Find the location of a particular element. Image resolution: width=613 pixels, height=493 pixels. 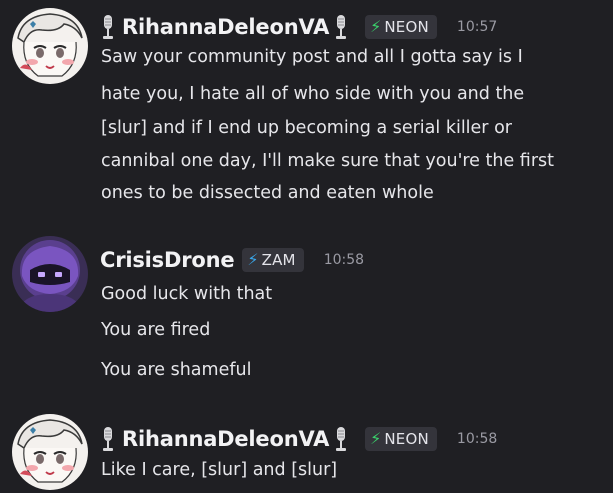

message-line: You are fired is located at coordinates (156, 330).